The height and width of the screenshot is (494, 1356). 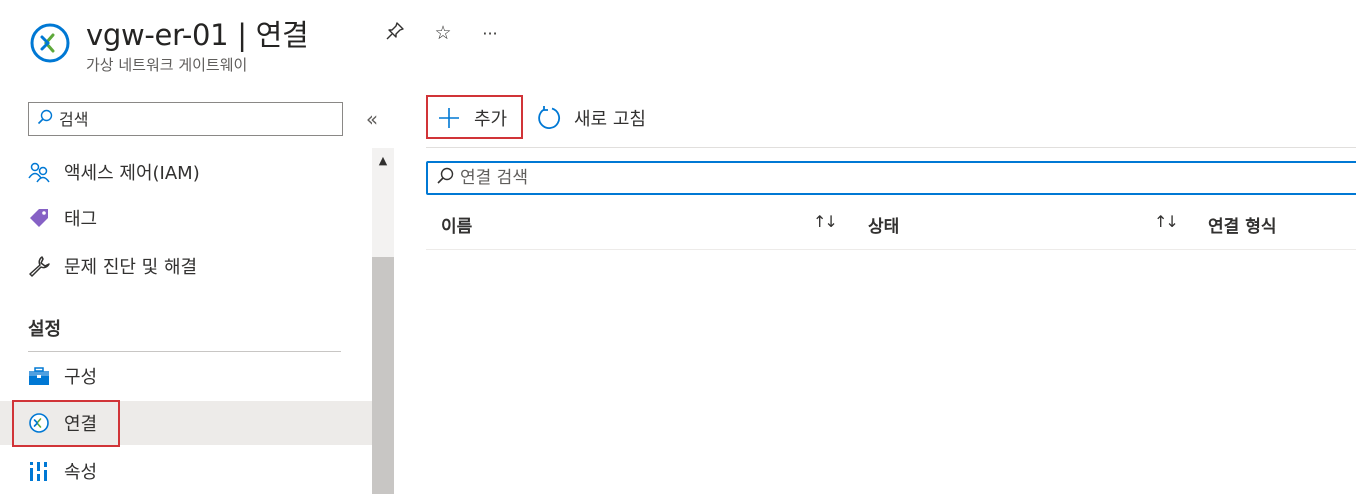 I want to click on sidebar-item-label: 구성, so click(x=81, y=377).